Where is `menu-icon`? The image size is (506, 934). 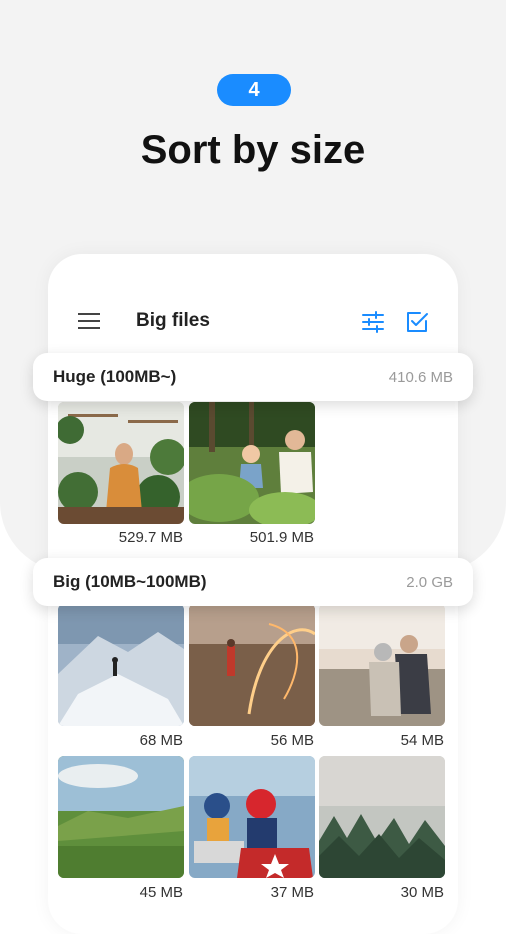
menu-icon is located at coordinates (89, 321).